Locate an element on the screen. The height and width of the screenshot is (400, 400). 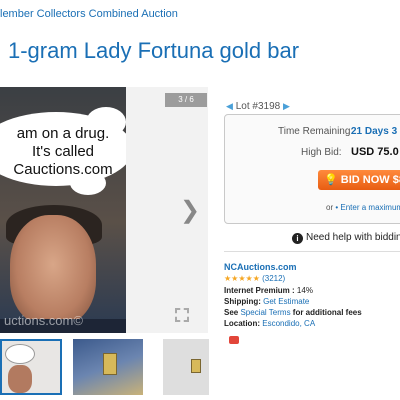
max-bid-row: or • Enter a maximum is located at coordinates (363, 207).